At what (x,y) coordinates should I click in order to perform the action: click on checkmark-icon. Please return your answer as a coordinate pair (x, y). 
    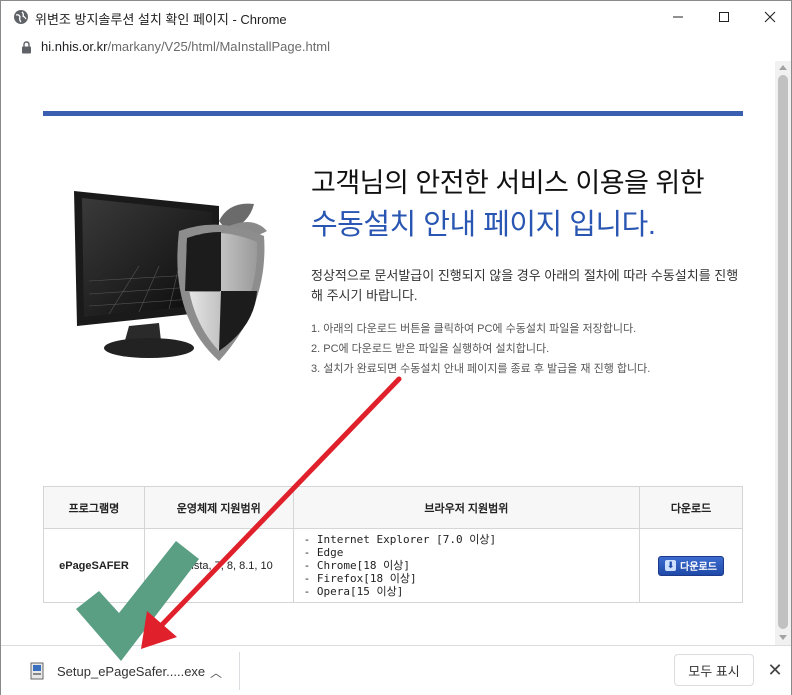
    Looking at the image, I should click on (137, 601).